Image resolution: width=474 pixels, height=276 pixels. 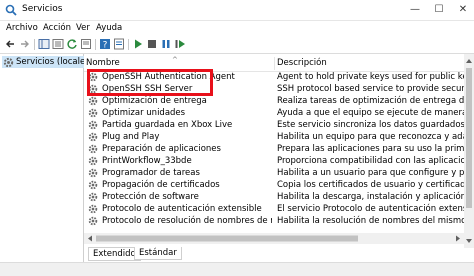 What do you see at coordinates (154, 101) in the screenshot?
I see `service-name-cell: Optimización de entrega` at bounding box center [154, 101].